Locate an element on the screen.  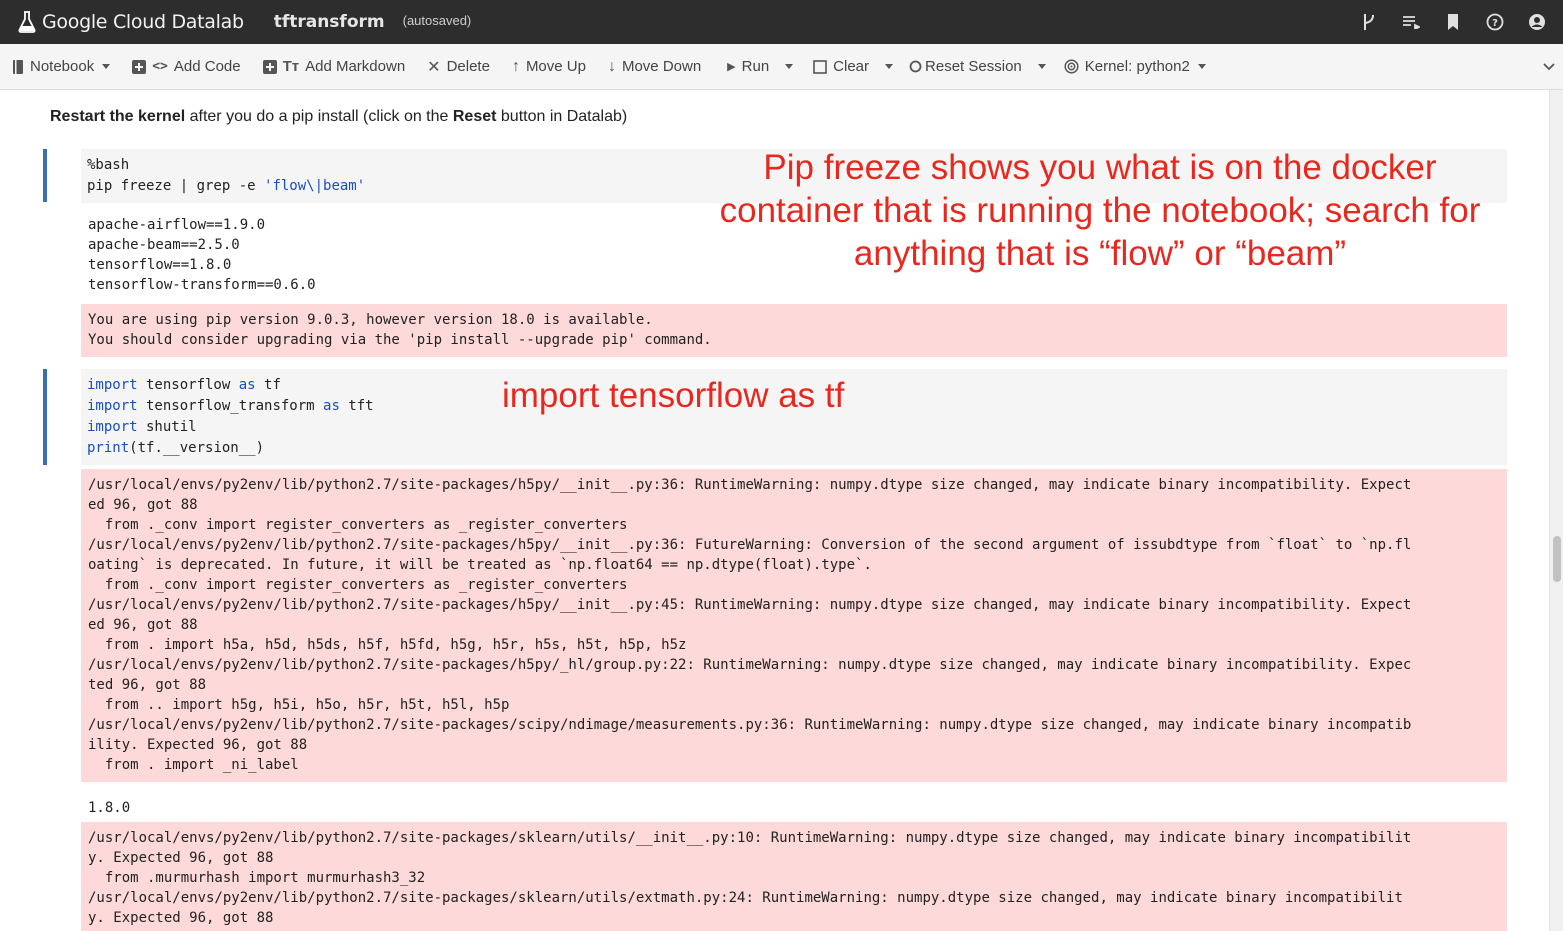
add-markdown-label: Add Markdown is located at coordinates (355, 66).